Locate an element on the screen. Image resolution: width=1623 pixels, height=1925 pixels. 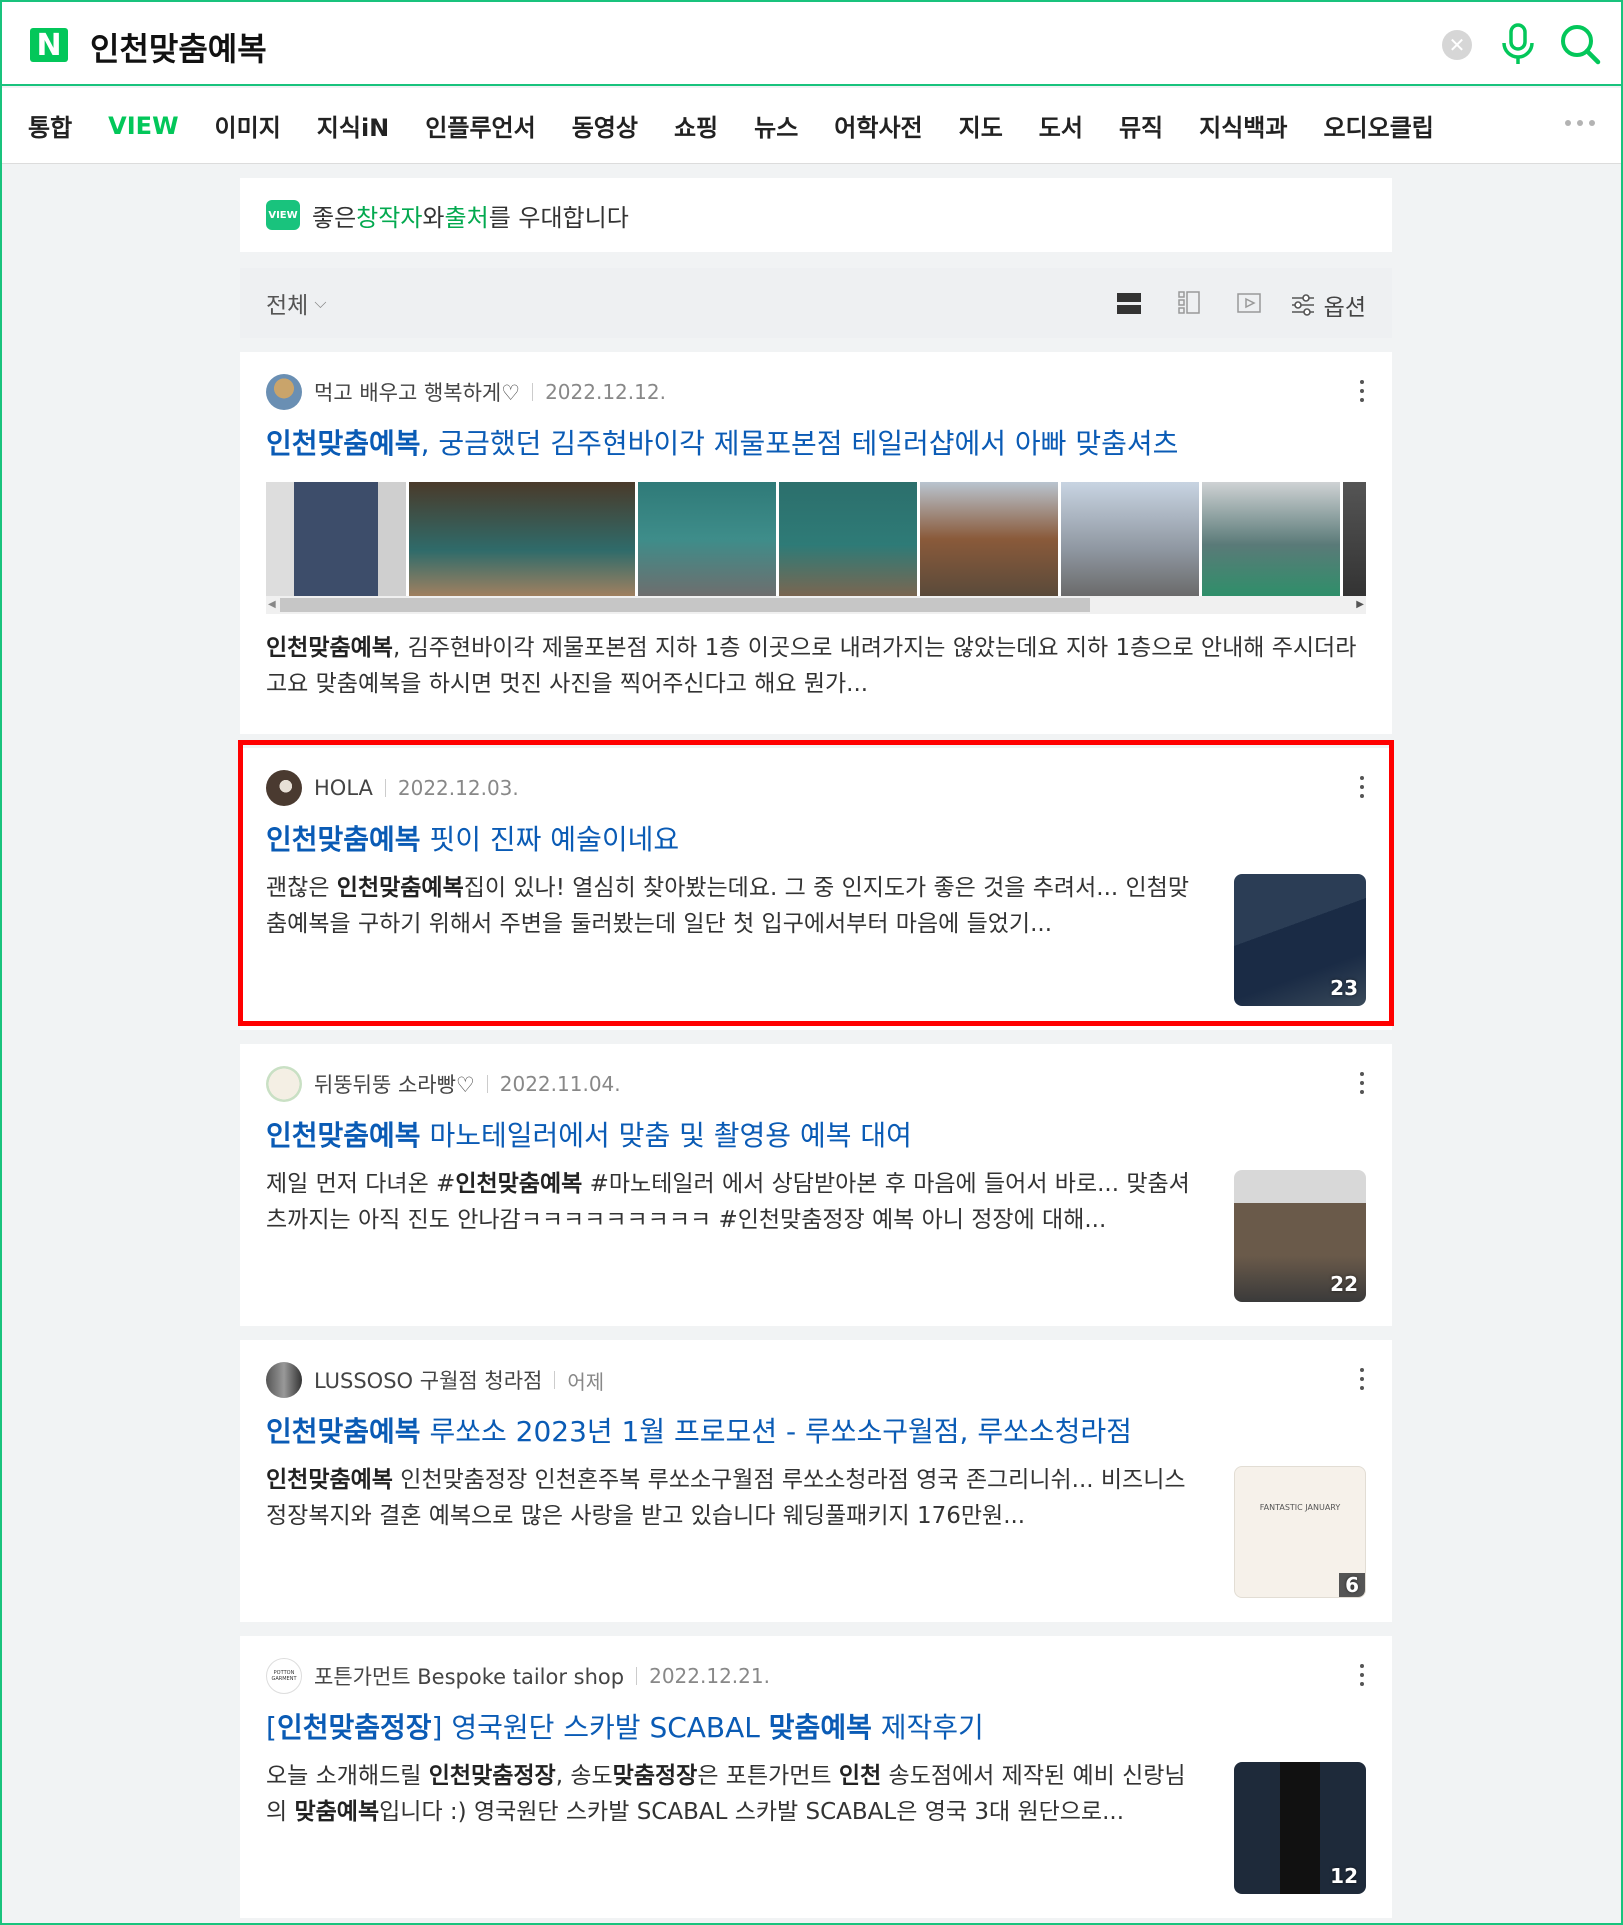
view-mode-toggles is located at coordinates (1189, 303).